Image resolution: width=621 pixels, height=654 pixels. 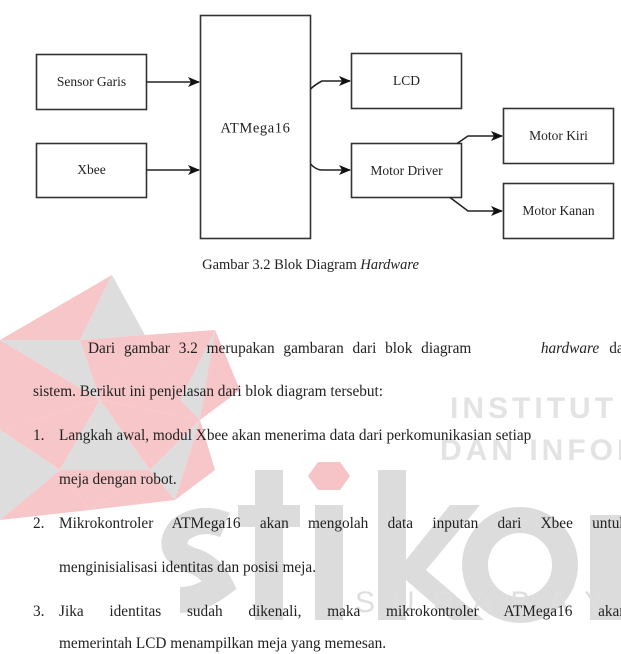 I want to click on block-label: LCD, so click(x=406, y=80).